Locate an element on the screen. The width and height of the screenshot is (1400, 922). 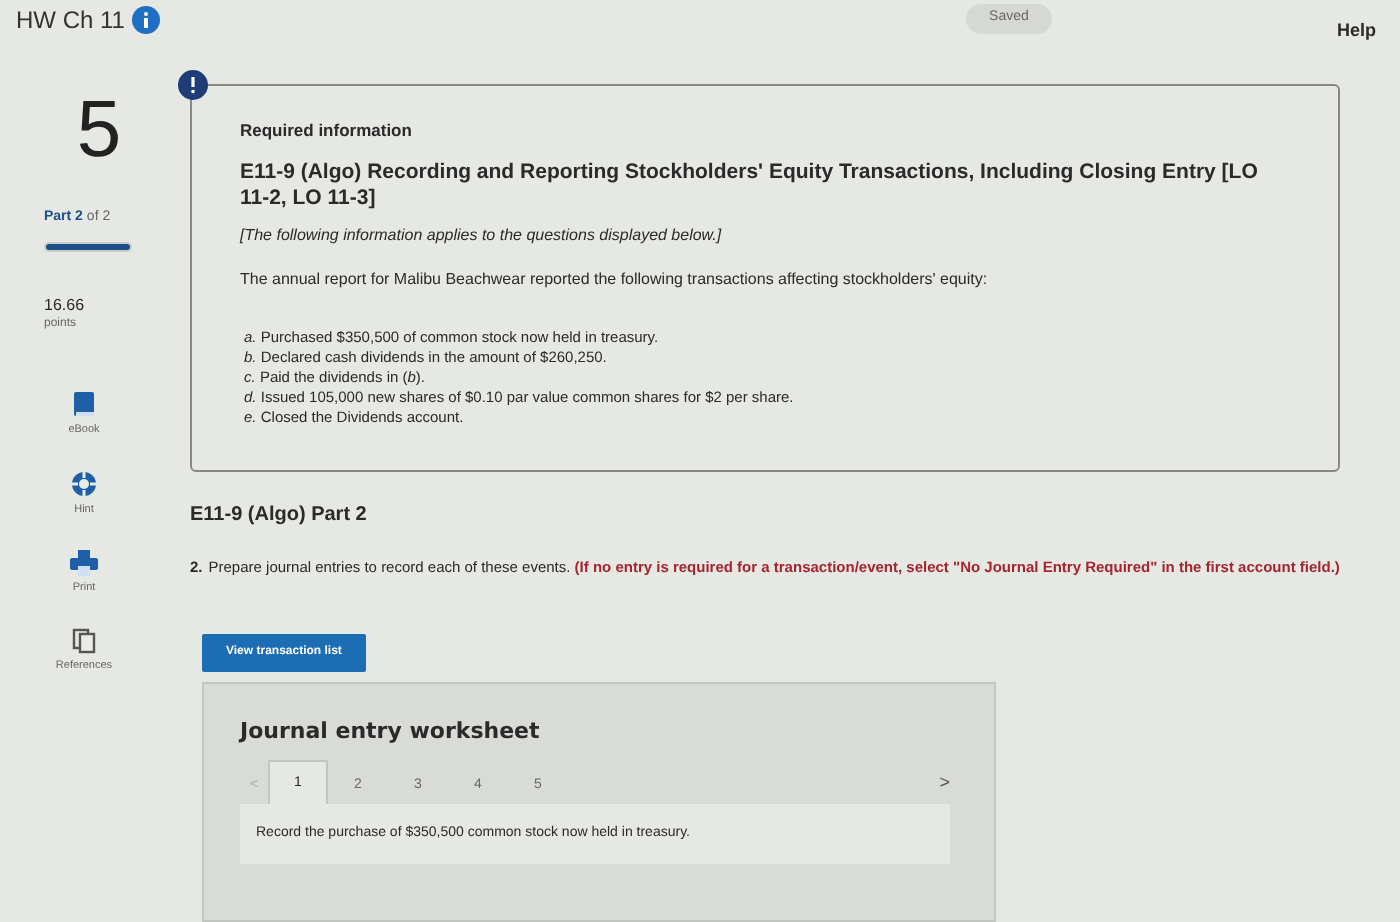
alert-icon is located at coordinates (193, 85).